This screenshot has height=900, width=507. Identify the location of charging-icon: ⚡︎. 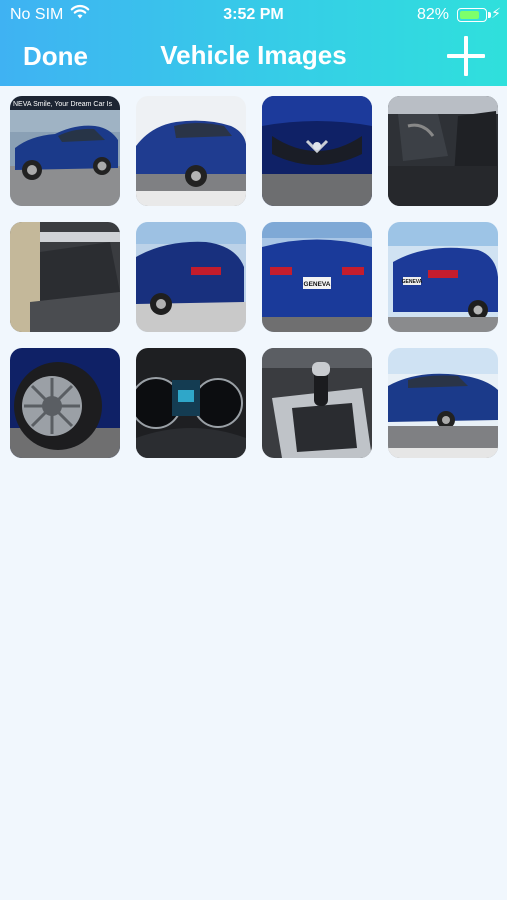
(496, 13).